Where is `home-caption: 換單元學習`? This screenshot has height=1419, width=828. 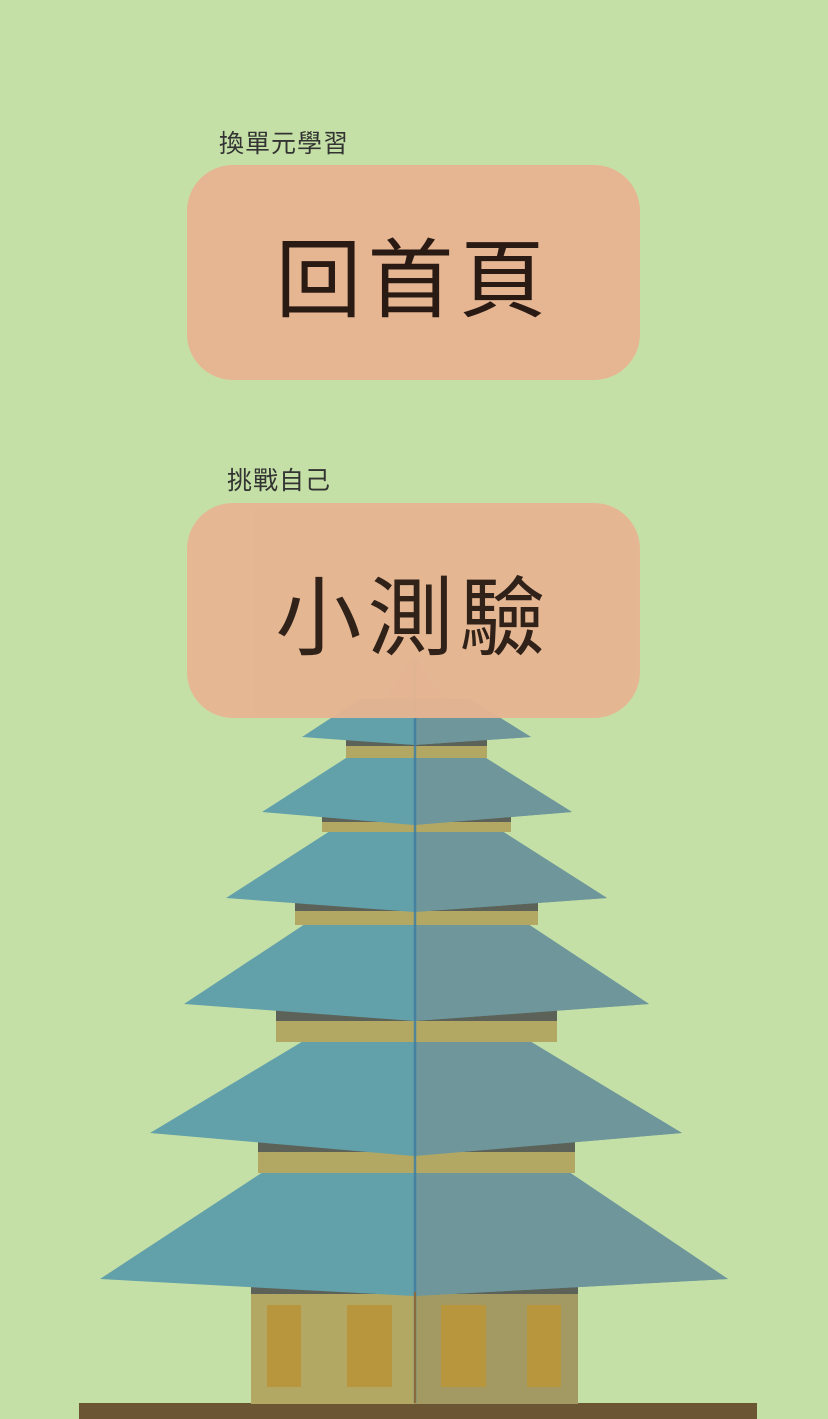 home-caption: 換單元學習 is located at coordinates (284, 143).